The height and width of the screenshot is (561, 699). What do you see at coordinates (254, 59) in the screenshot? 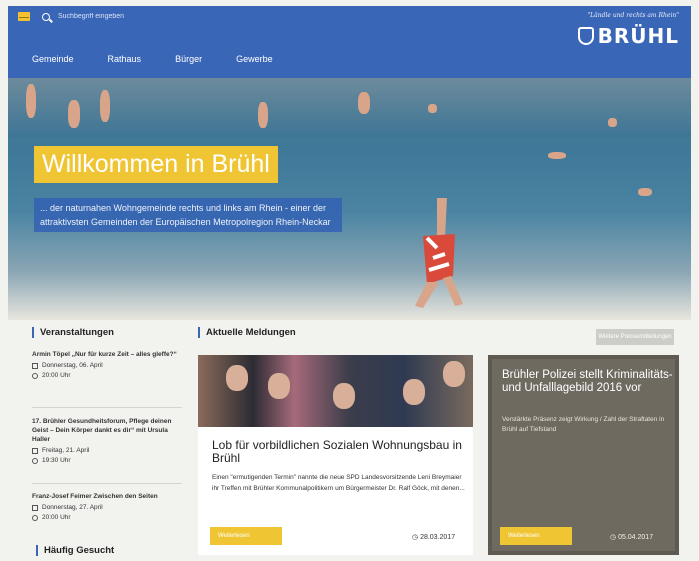
I see `nav-gewerbe: Gewerbe` at bounding box center [254, 59].